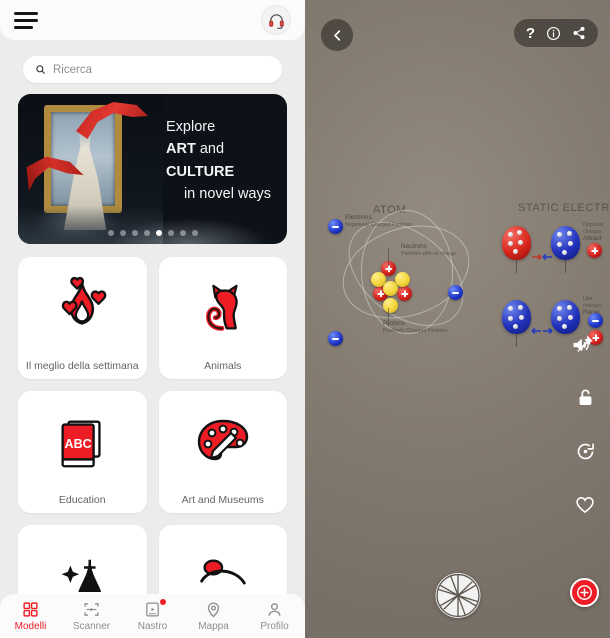 The image size is (610, 638). I want to click on atom-label-electrons: Electrons Negatively Charged Particles, so click(378, 221).